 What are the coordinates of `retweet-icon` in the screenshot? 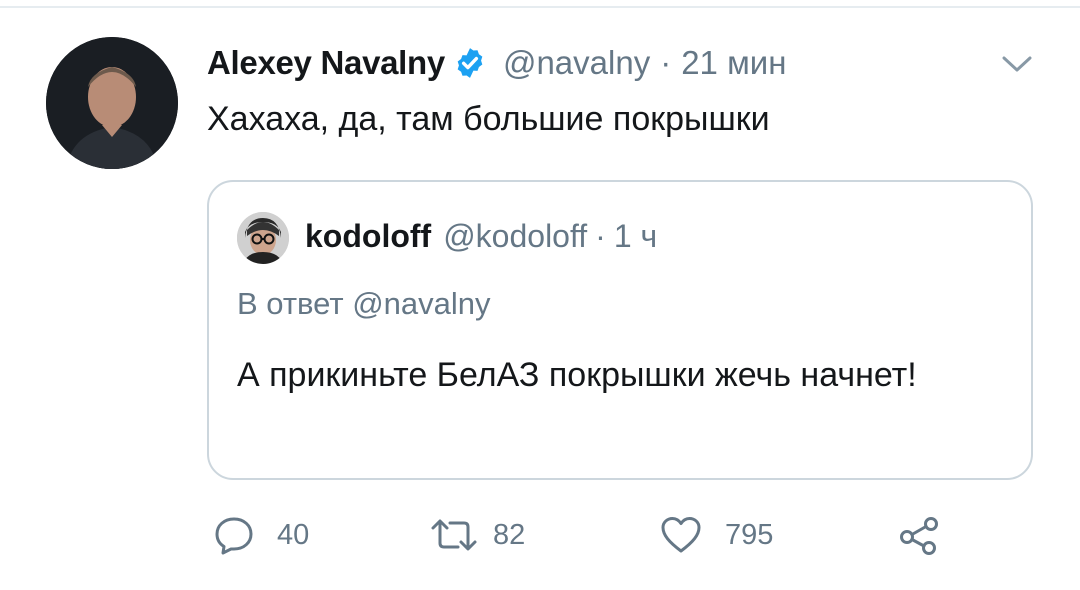 It's located at (454, 535).